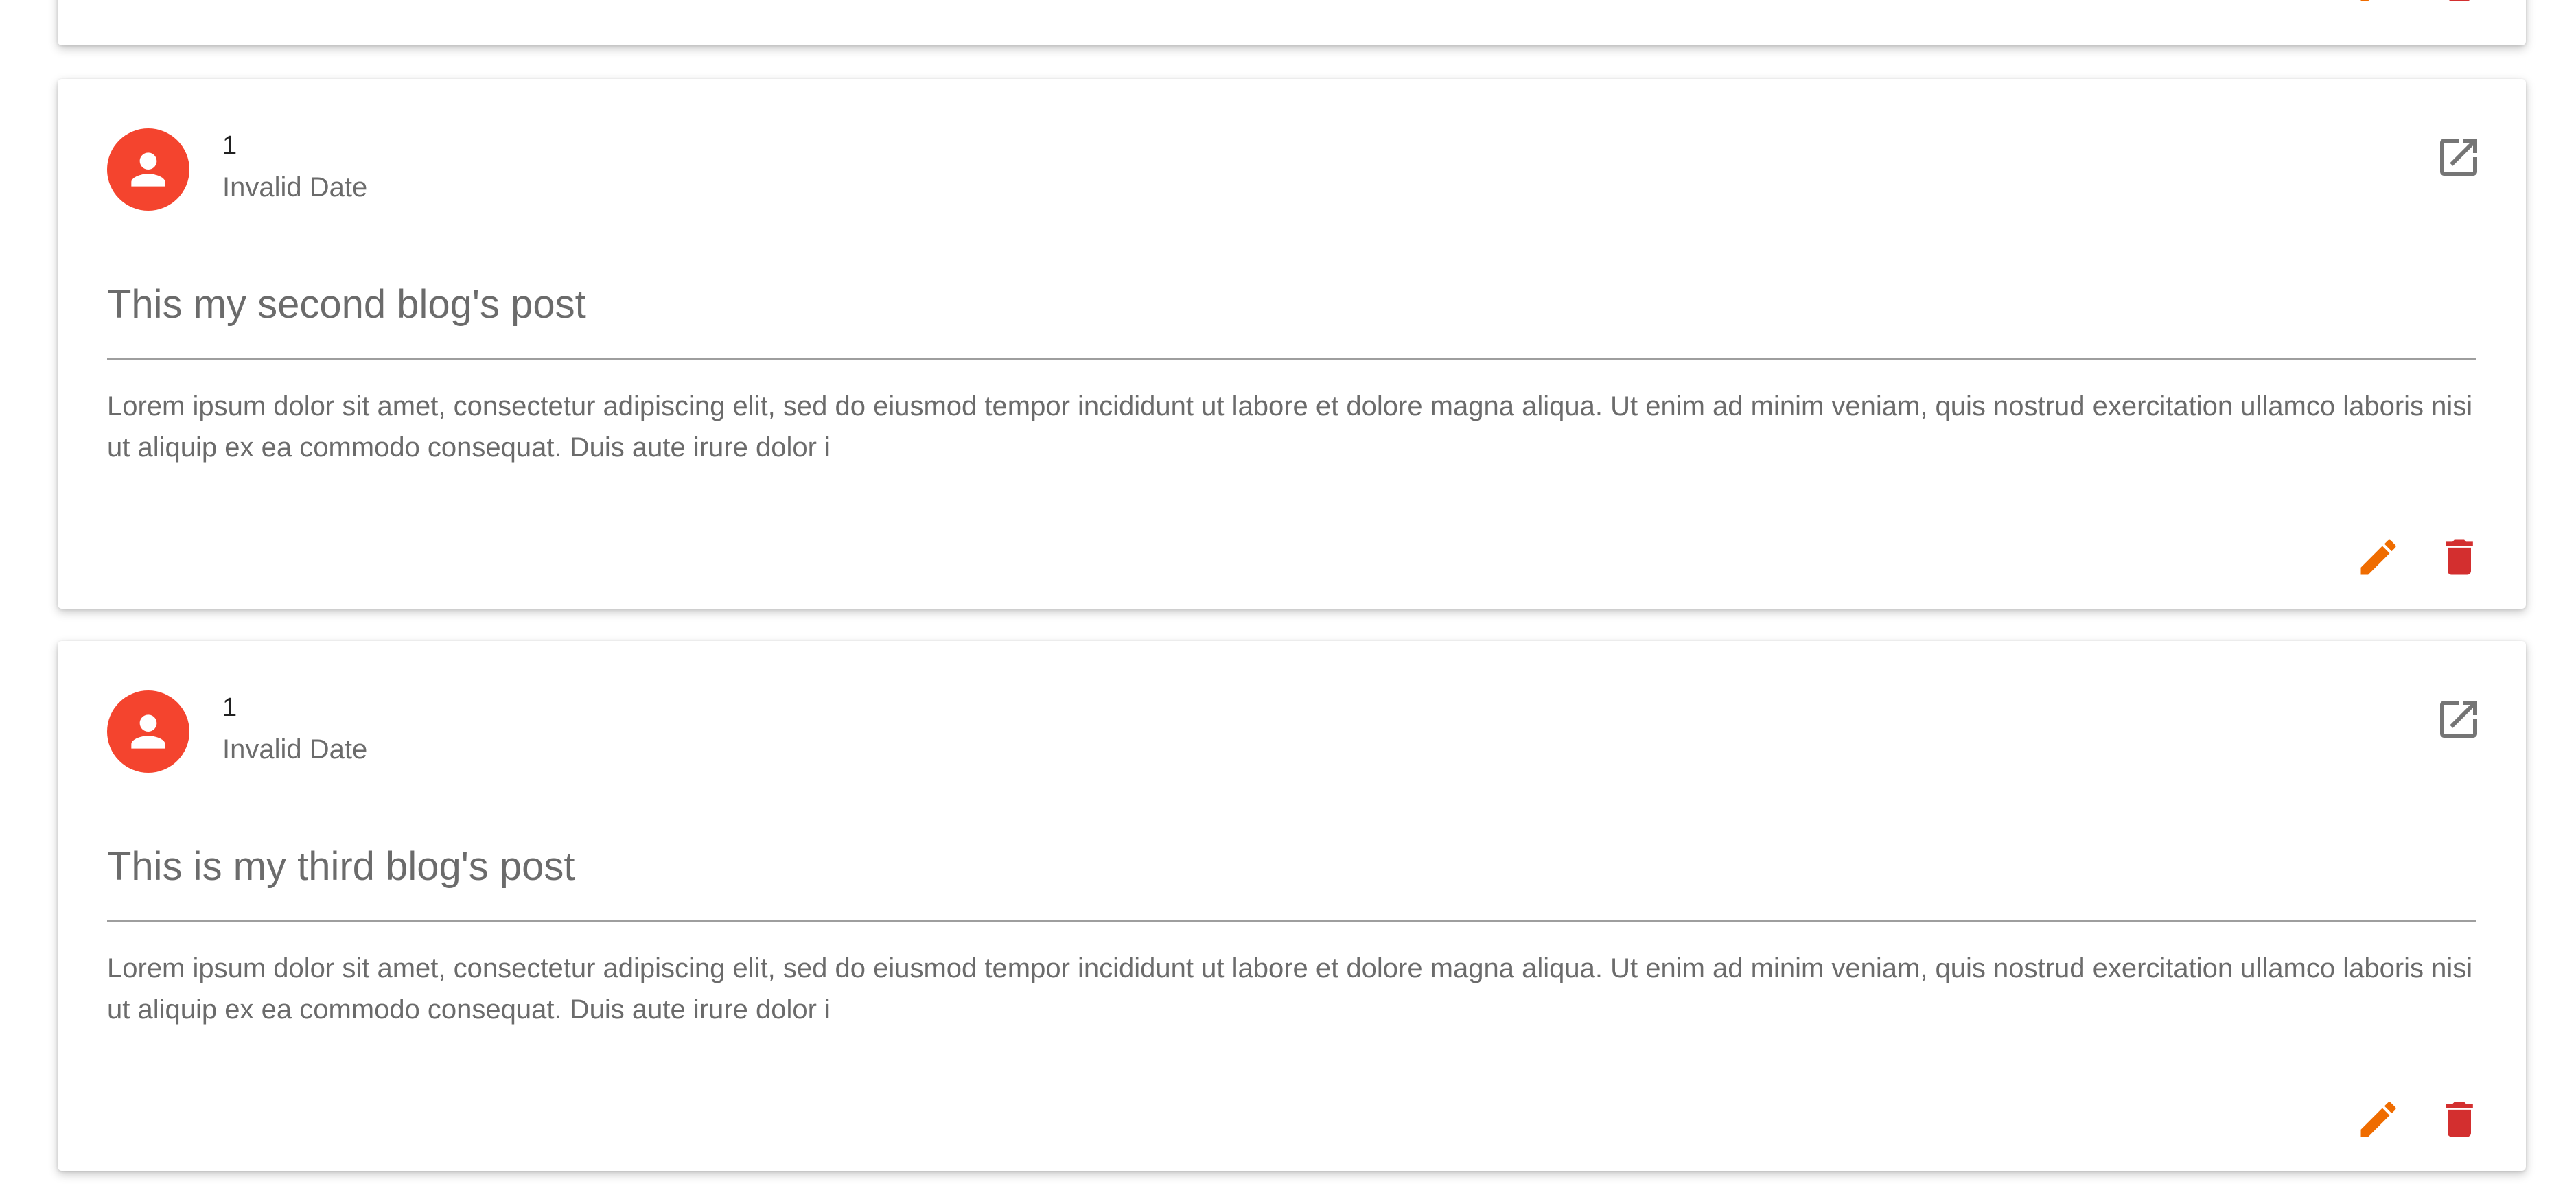 This screenshot has width=2576, height=1188. Describe the element at coordinates (2419, 3) in the screenshot. I see `post-actions-partial` at that location.